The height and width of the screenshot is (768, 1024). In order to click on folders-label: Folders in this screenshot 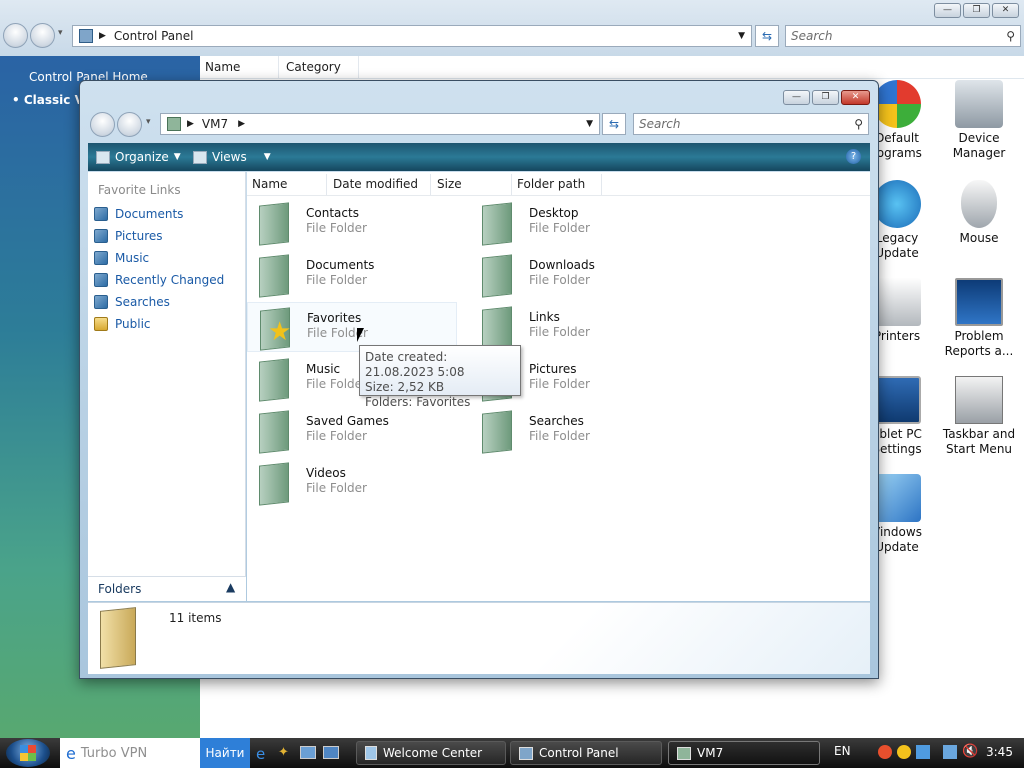, I will do `click(120, 589)`.